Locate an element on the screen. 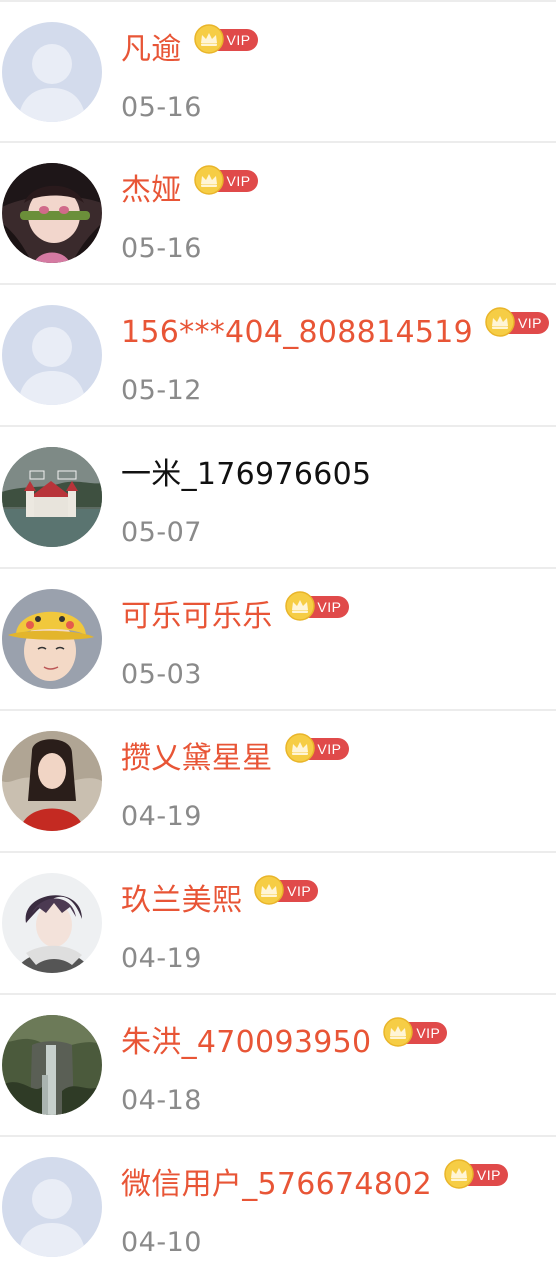 The image size is (556, 1280). user-name: 可乐可乐乐 is located at coordinates (197, 617).